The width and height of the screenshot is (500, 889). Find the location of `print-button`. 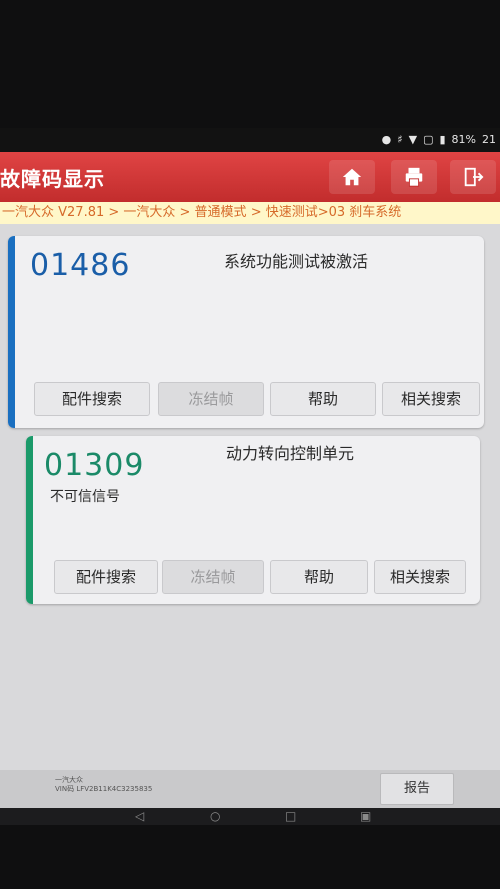

print-button is located at coordinates (414, 177).